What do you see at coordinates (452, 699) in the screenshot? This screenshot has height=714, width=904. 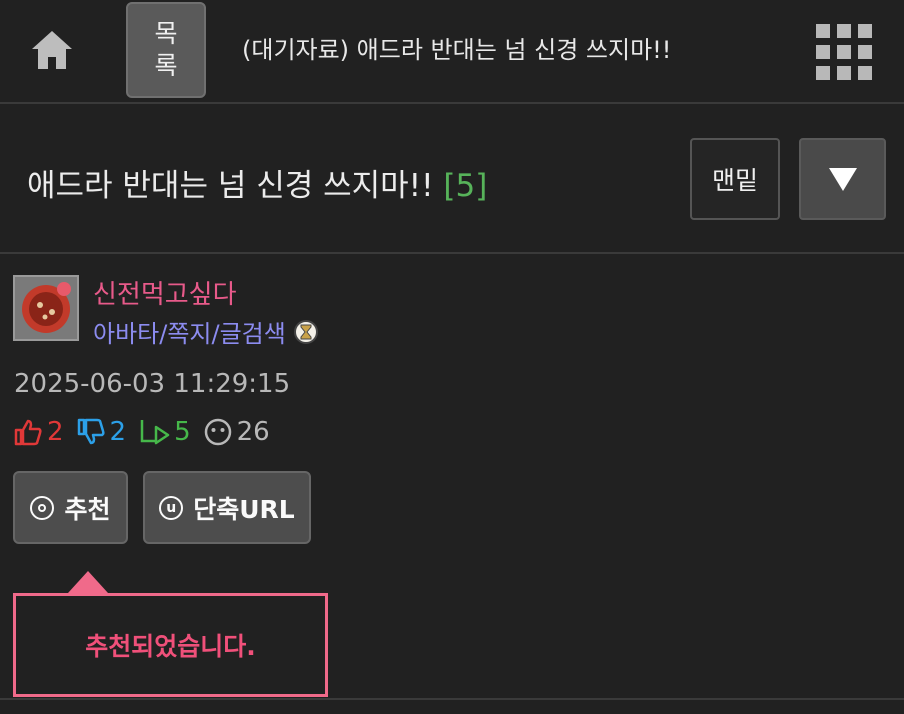 I see `divider` at bounding box center [452, 699].